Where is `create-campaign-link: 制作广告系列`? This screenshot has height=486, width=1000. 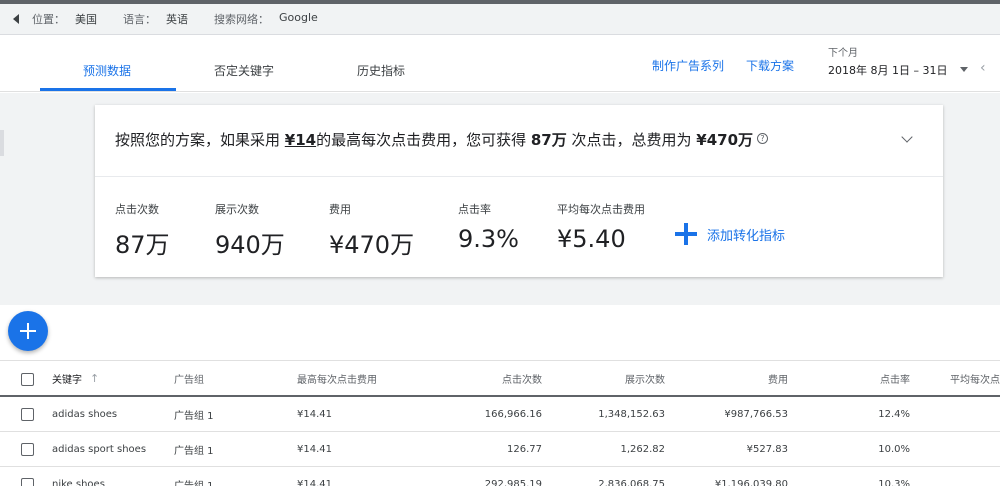
create-campaign-link: 制作广告系列 is located at coordinates (688, 65).